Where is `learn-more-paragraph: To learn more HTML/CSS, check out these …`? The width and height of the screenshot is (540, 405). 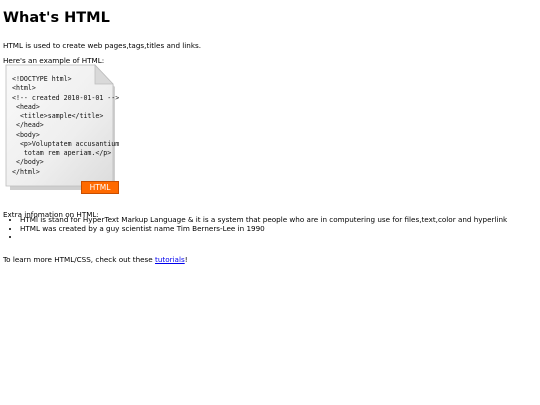
learn-more-paragraph: To learn more HTML/CSS, check out these … is located at coordinates (95, 259).